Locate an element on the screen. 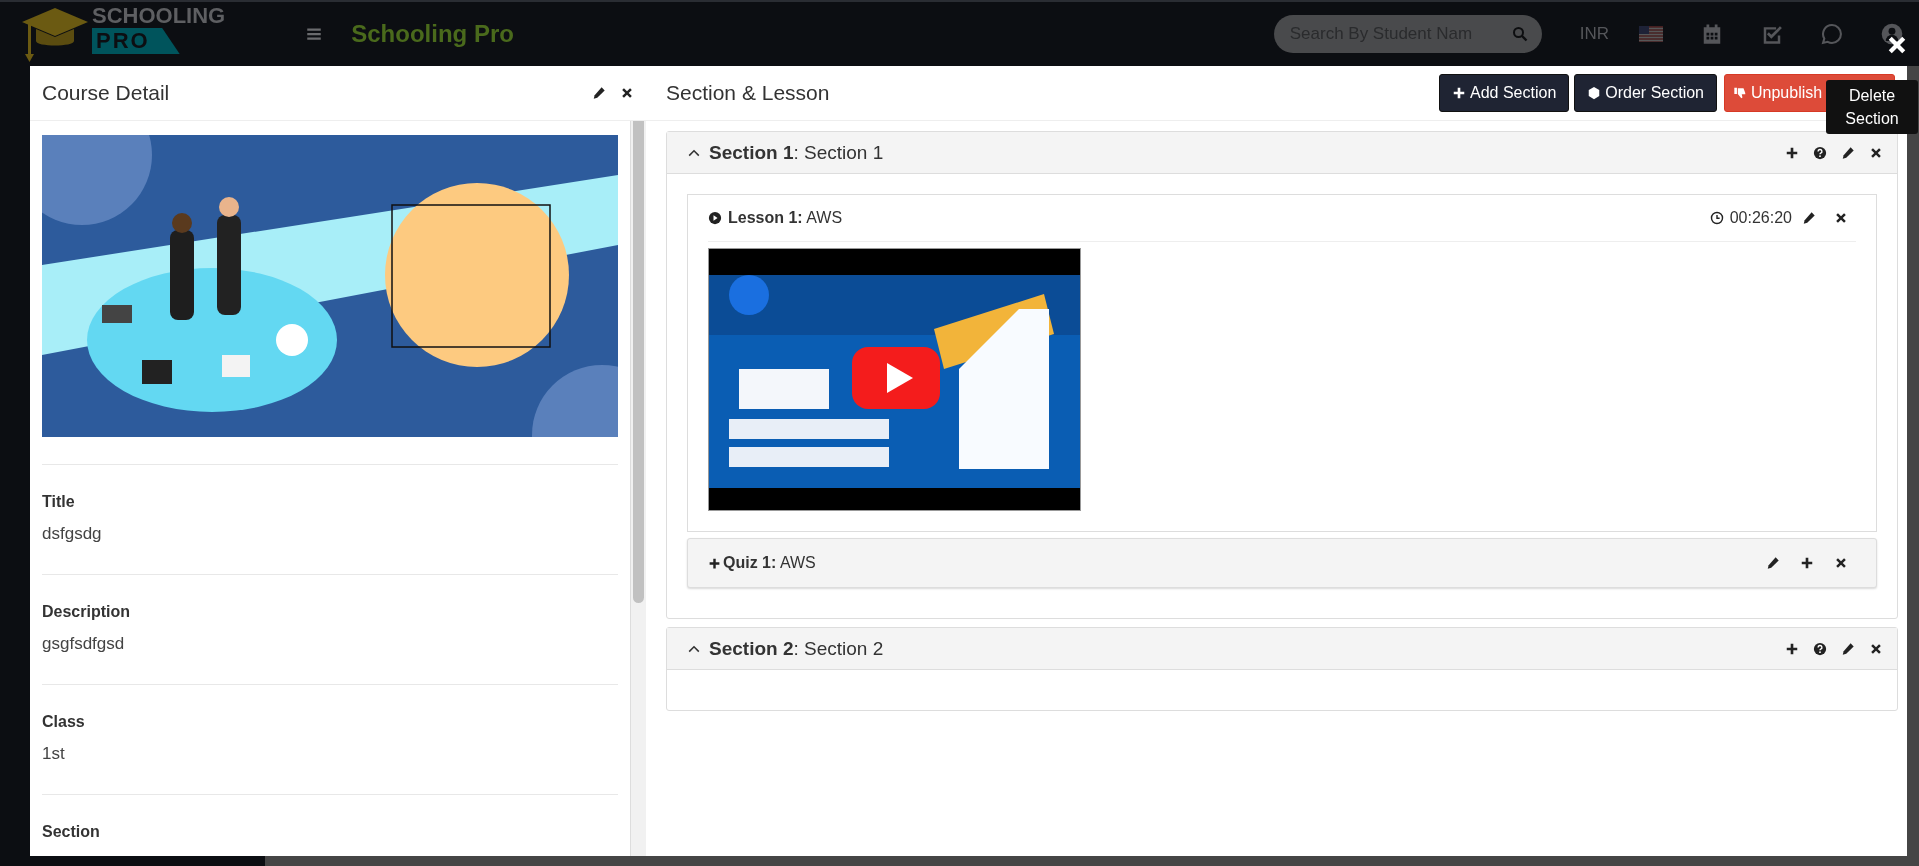 The image size is (1919, 866). thumbs-down-icon is located at coordinates (1740, 93).